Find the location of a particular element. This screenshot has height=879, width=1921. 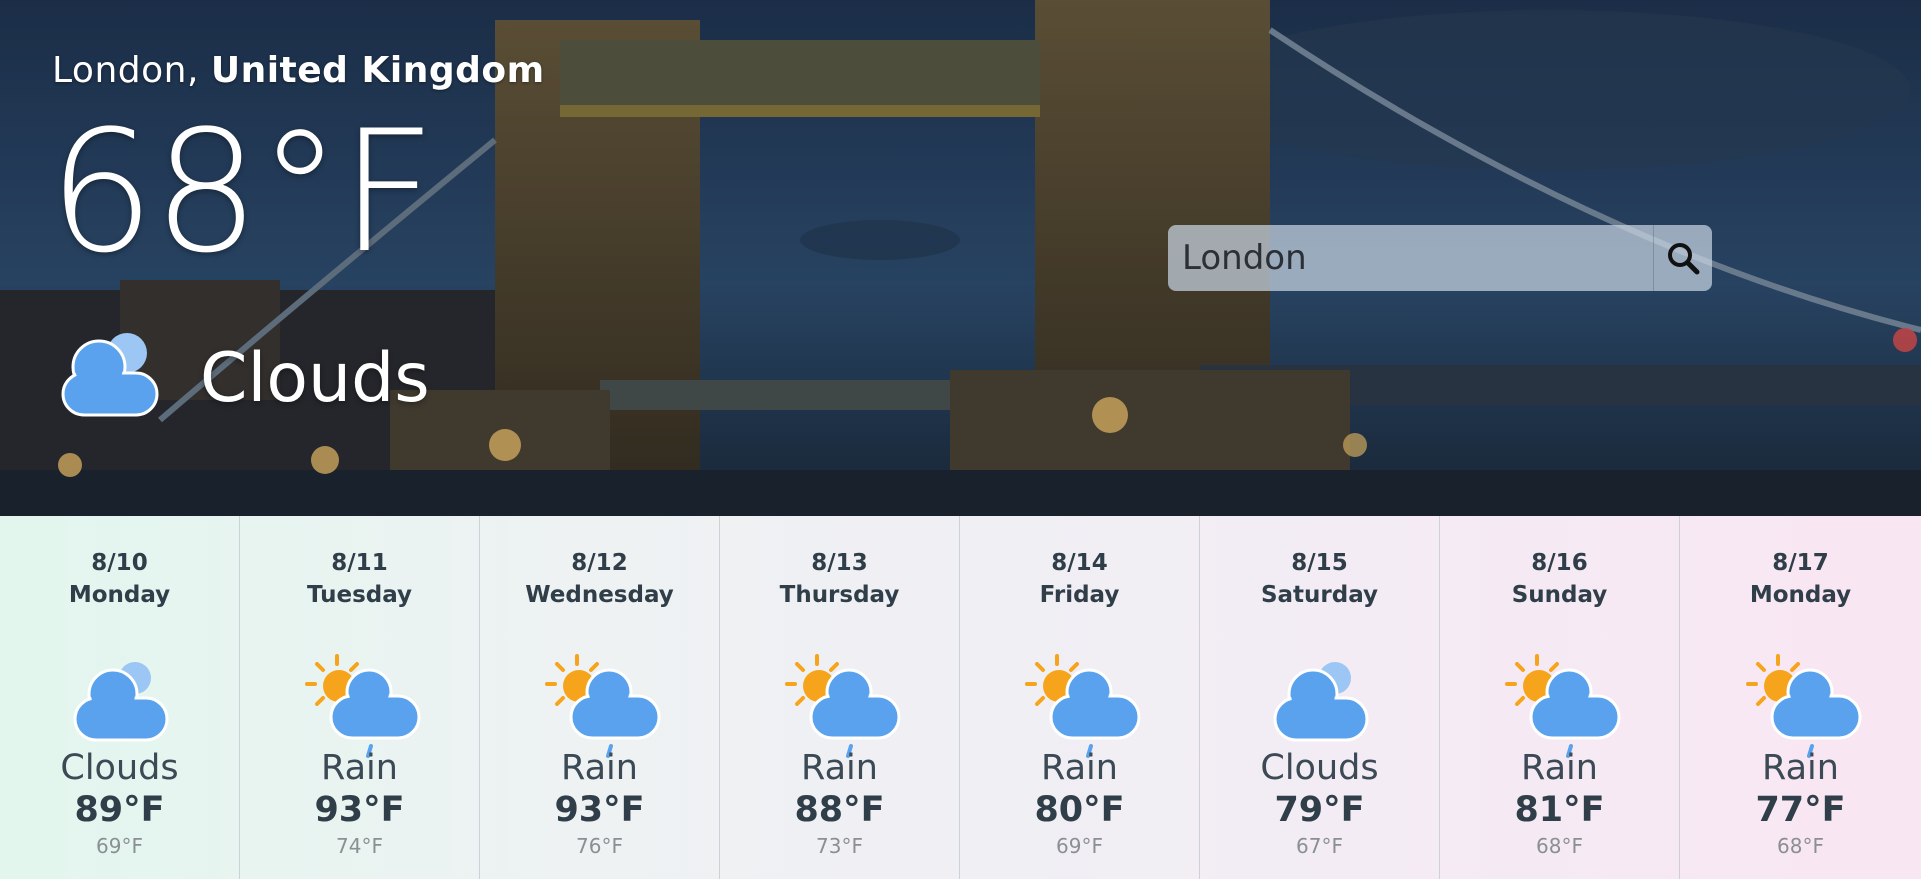

forecast-day-card: 8/12 Wednesday Rain 93°F 76°F is located at coordinates (600, 697).